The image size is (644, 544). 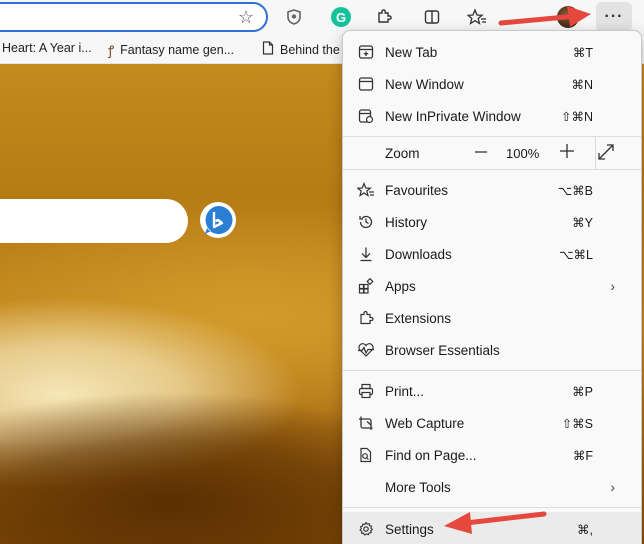 I want to click on more-icon: ···, so click(x=614, y=16).